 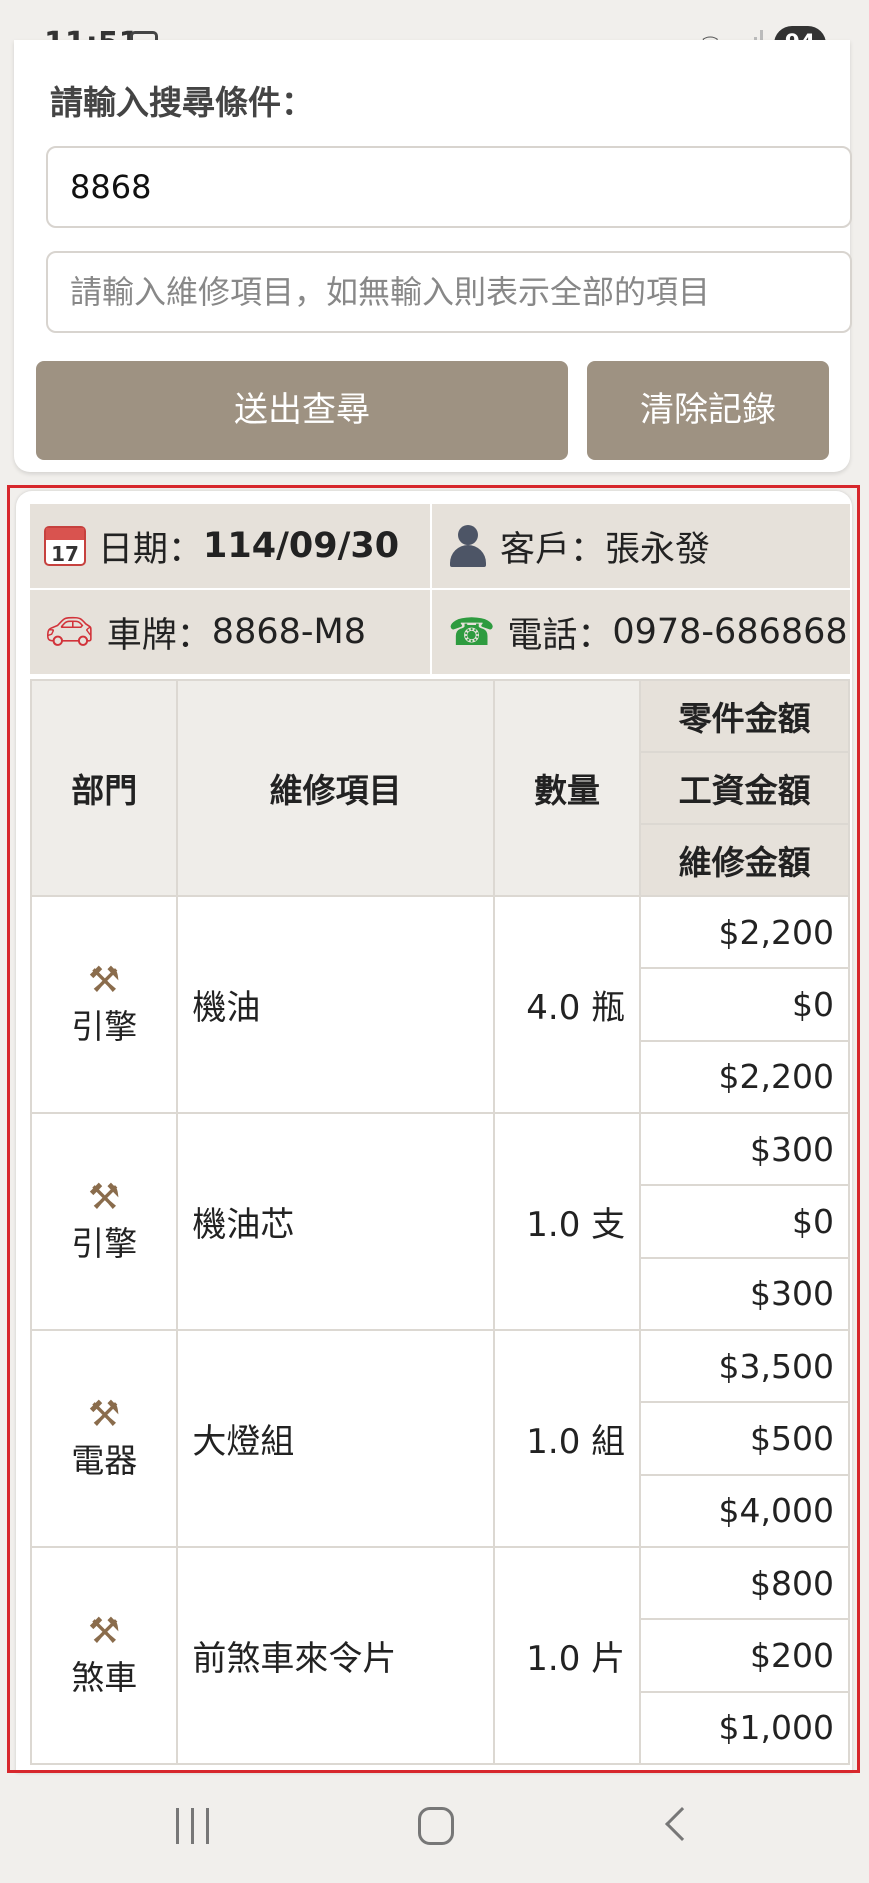 I want to click on repair-item-input, so click(x=449, y=292).